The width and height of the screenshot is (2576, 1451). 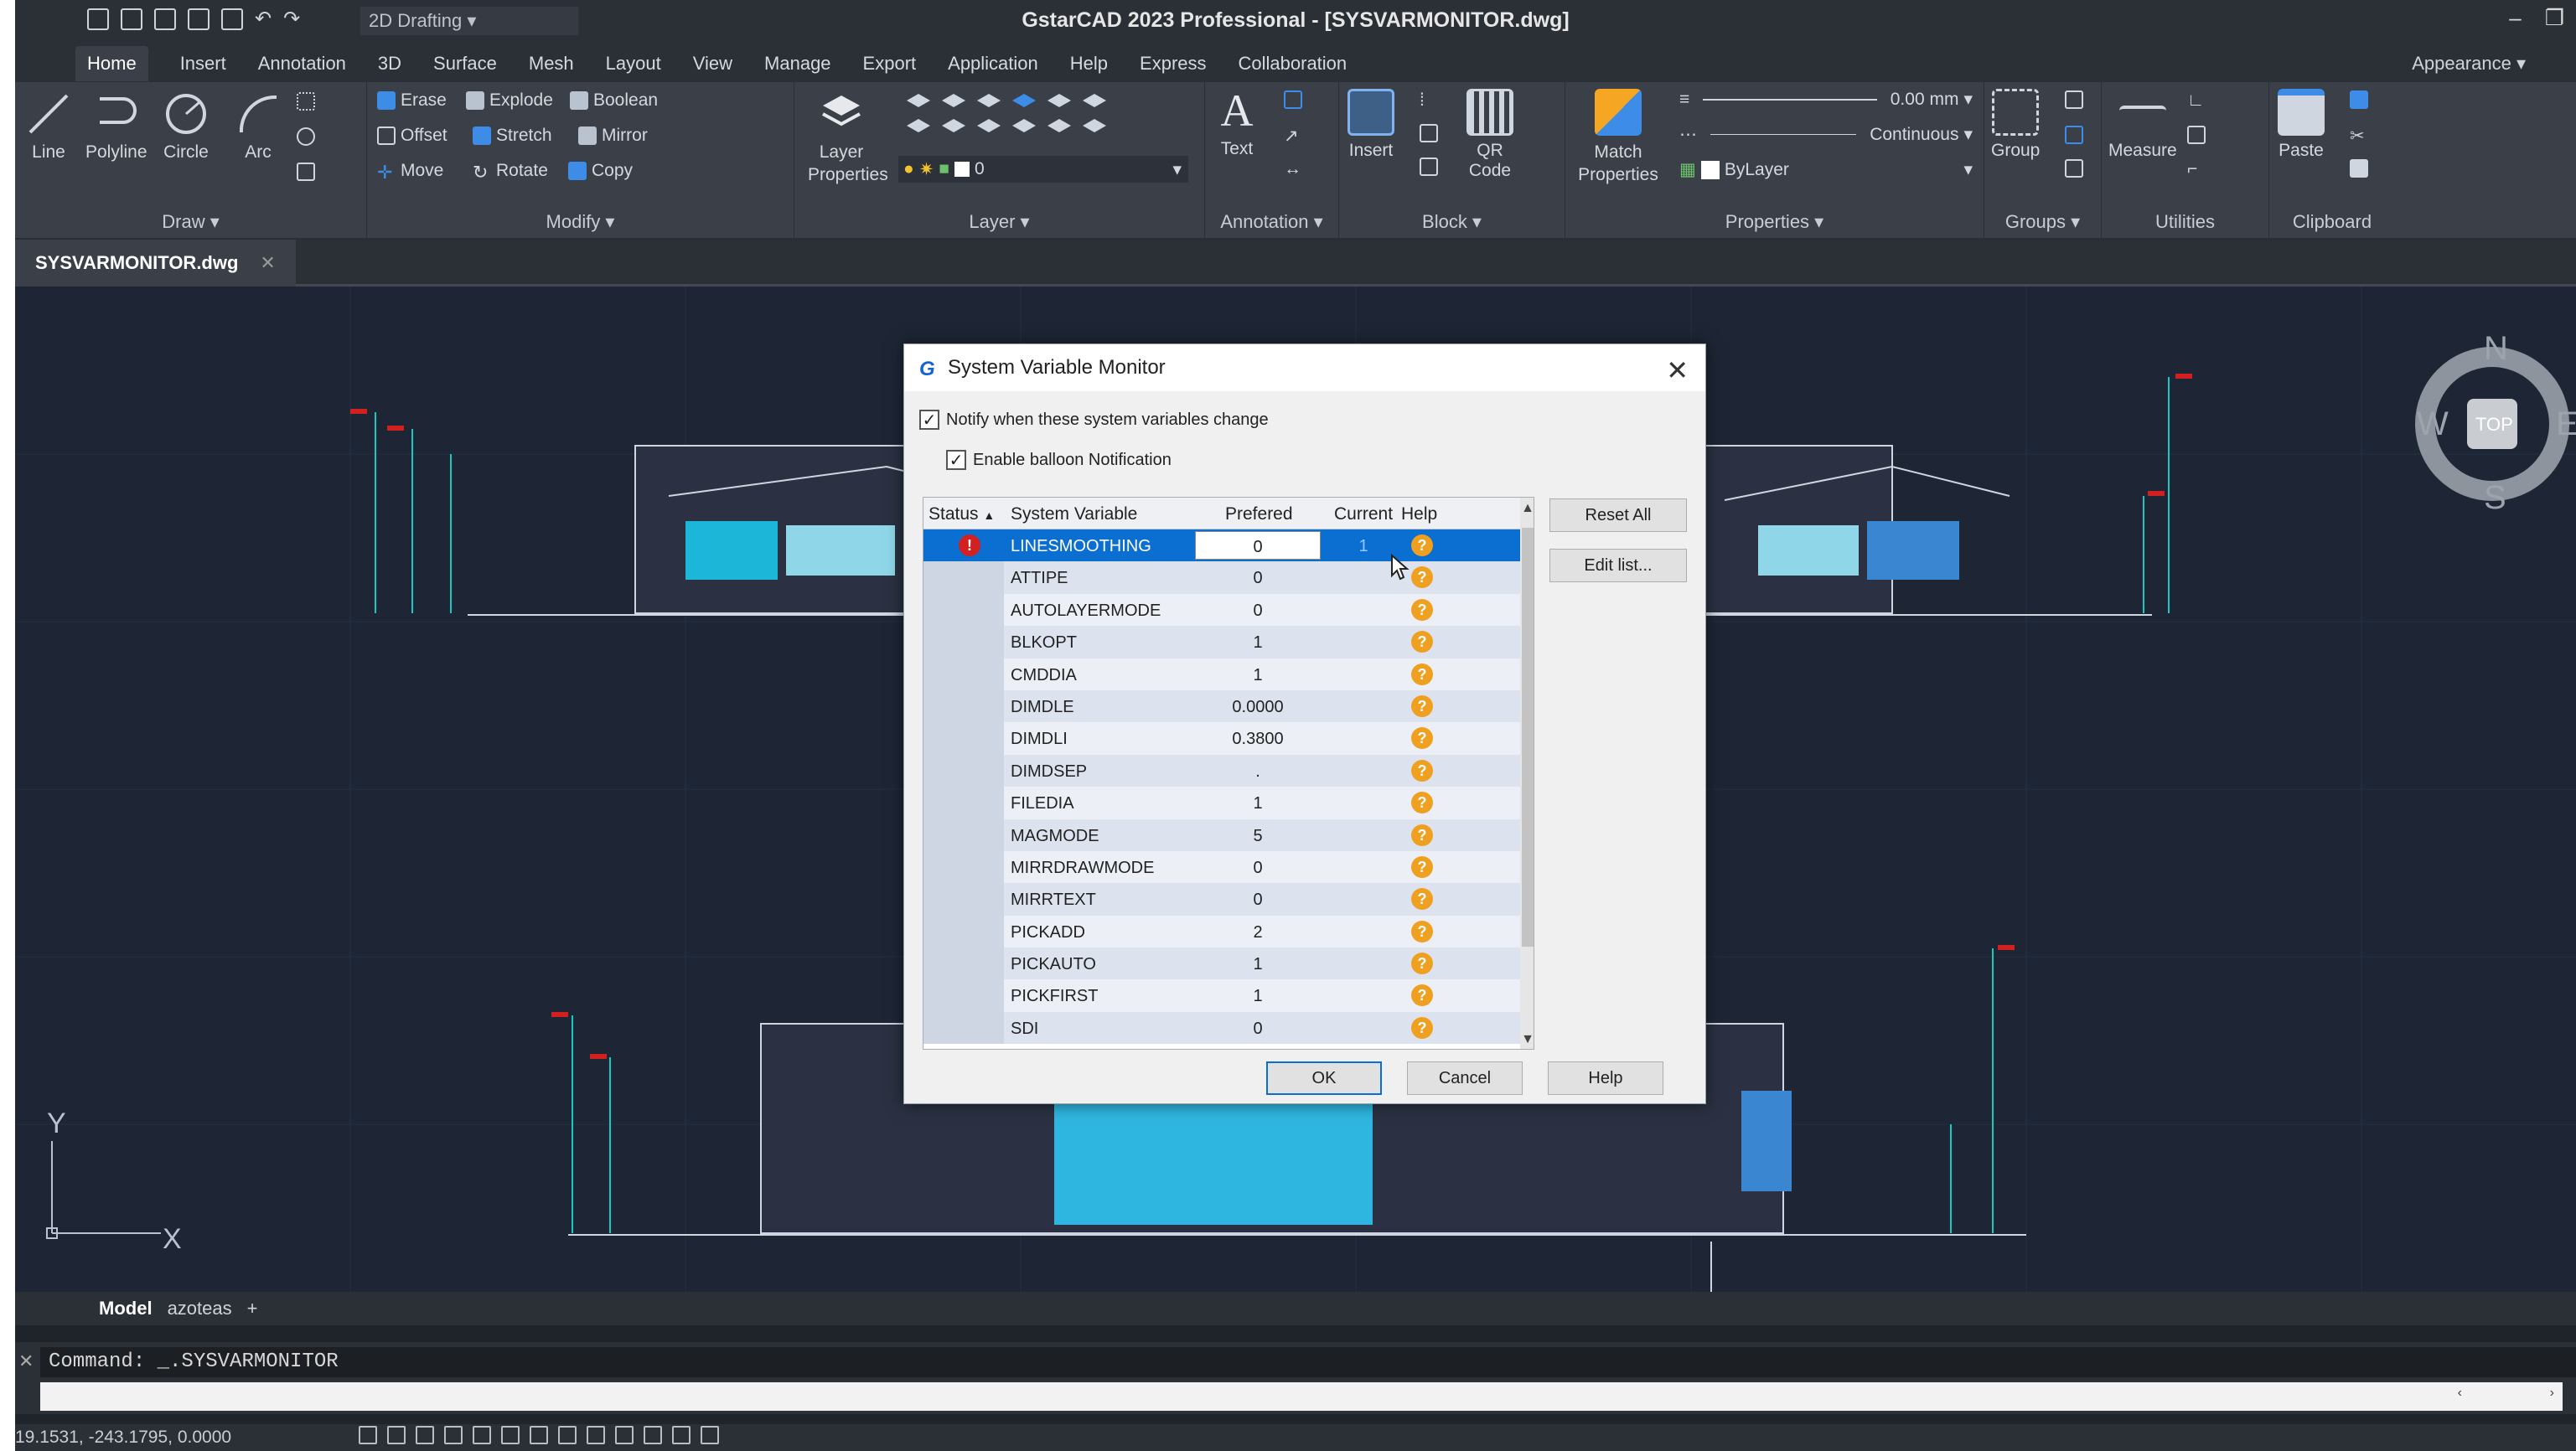 What do you see at coordinates (624, 1435) in the screenshot?
I see `transparency-icon` at bounding box center [624, 1435].